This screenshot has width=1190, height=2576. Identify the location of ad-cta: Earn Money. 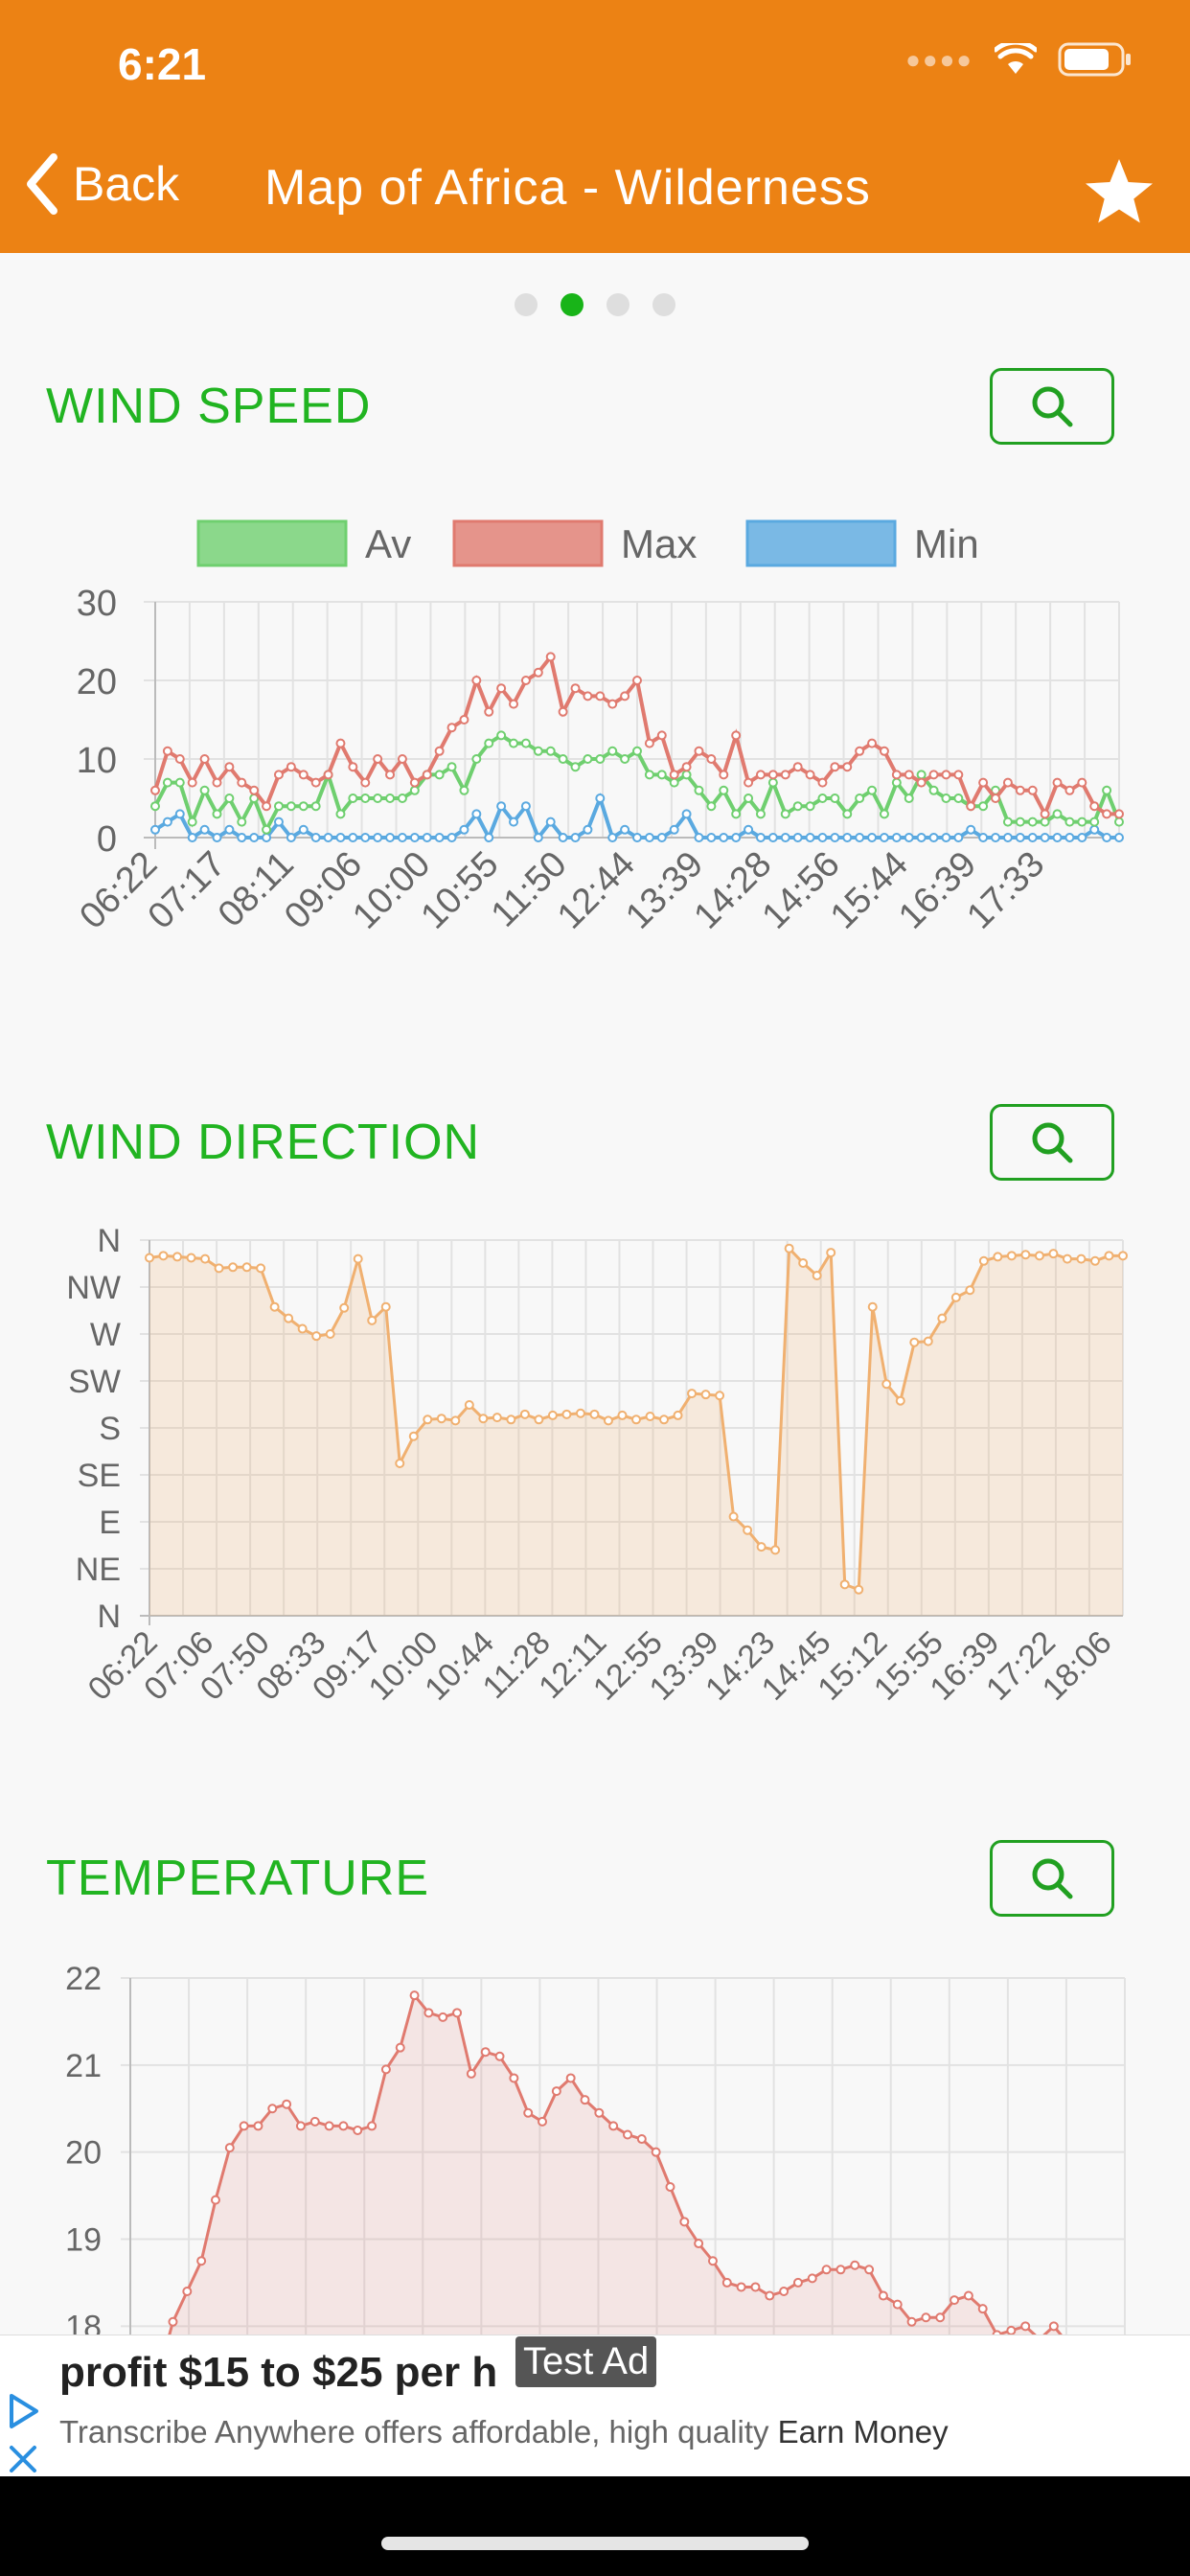
(864, 2432).